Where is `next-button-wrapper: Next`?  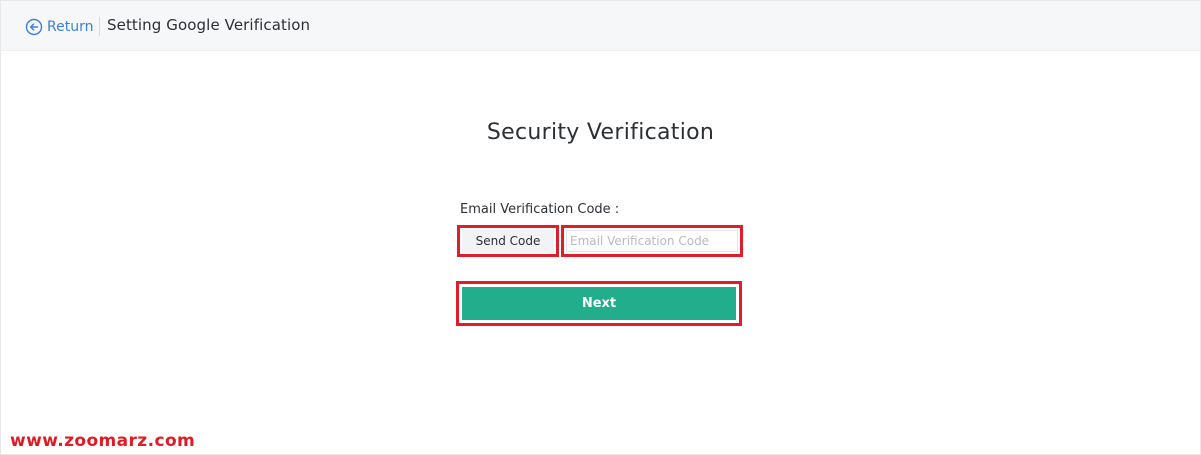
next-button-wrapper: Next is located at coordinates (599, 303).